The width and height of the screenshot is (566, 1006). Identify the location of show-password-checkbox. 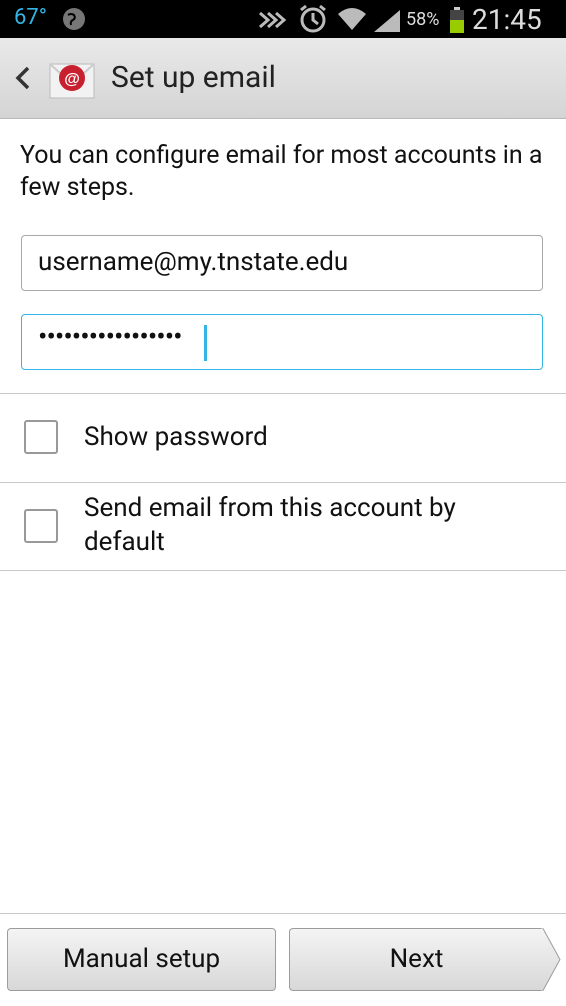
(41, 437).